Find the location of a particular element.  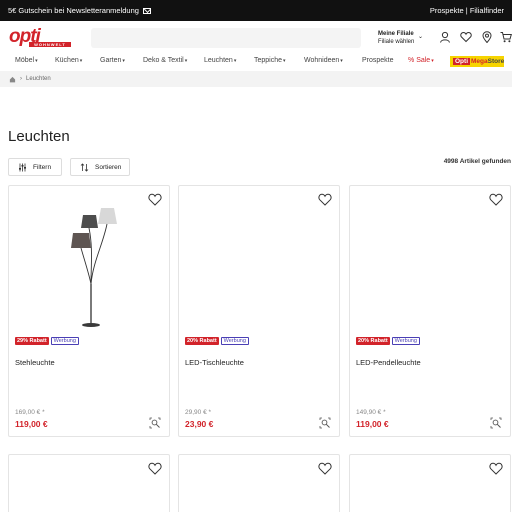

nav-item-sale: % Sale▾ is located at coordinates (421, 60).